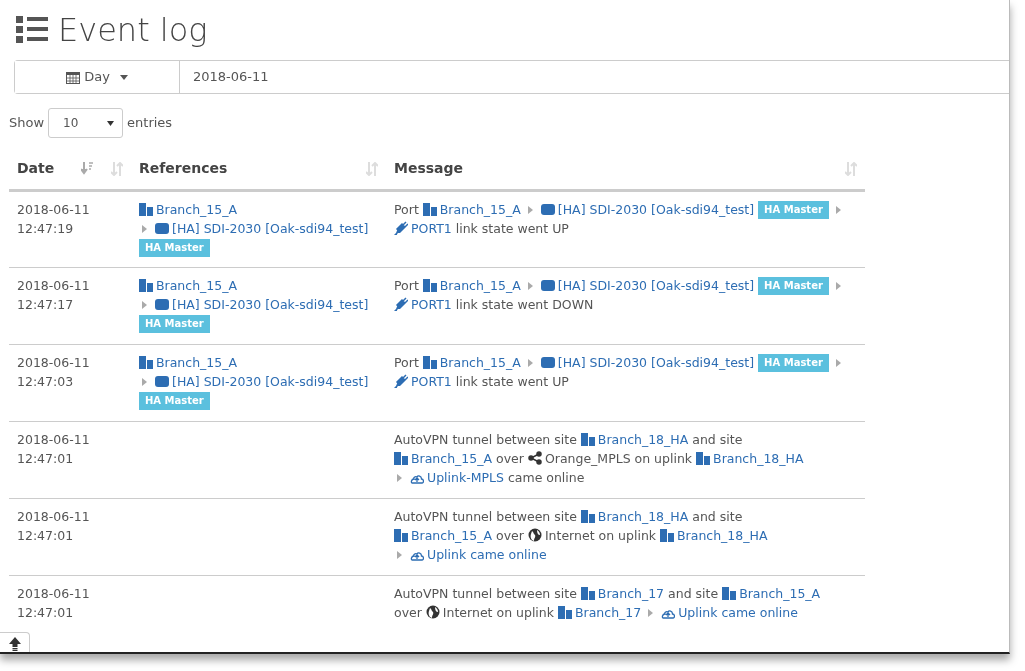 The image size is (1025, 671). What do you see at coordinates (457, 477) in the screenshot?
I see `uplink-link: Uplink-MPLS` at bounding box center [457, 477].